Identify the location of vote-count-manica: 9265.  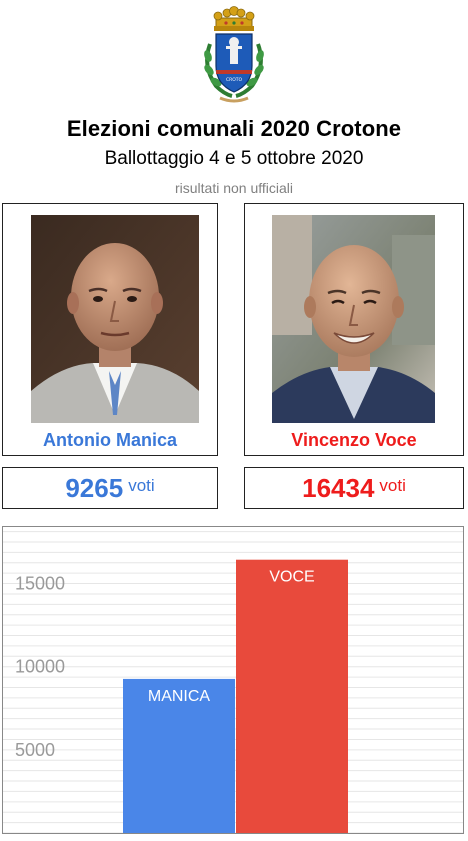
(94, 487).